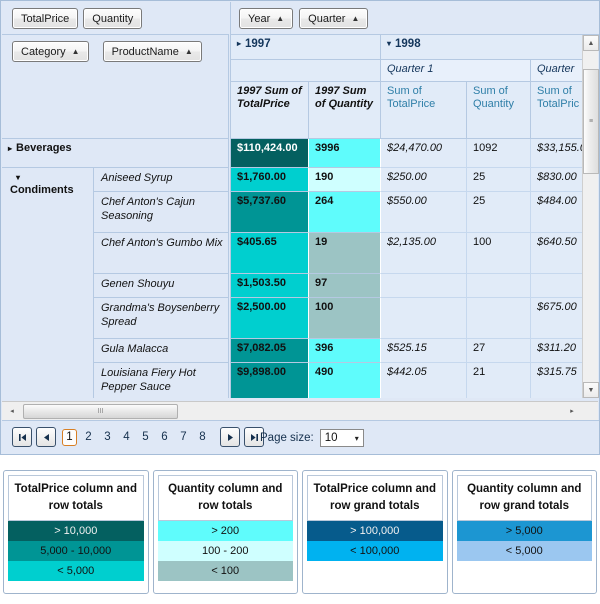 This screenshot has height=604, width=600. Describe the element at coordinates (48, 283) in the screenshot. I see `row-header-category-condiments: ▾ Condiments` at that location.